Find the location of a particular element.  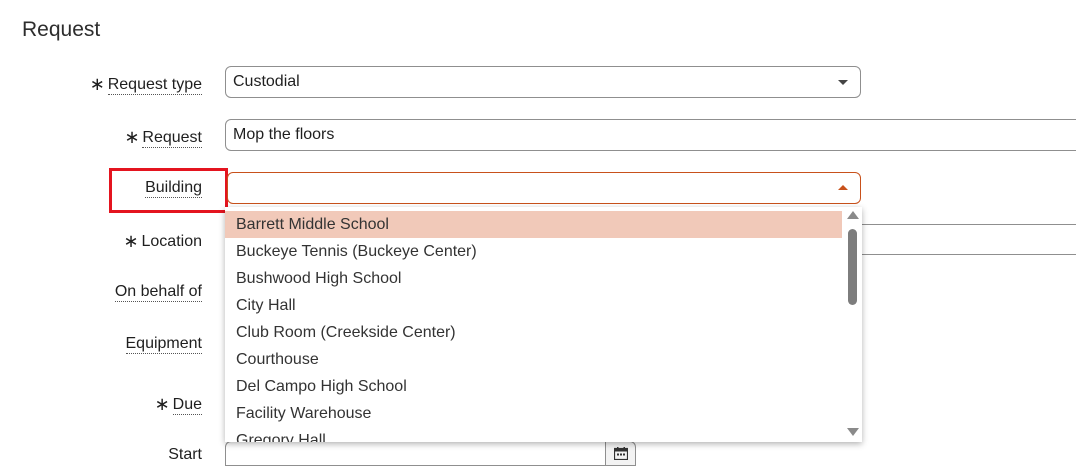

scroll-down-arrow-icon is located at coordinates (853, 432).